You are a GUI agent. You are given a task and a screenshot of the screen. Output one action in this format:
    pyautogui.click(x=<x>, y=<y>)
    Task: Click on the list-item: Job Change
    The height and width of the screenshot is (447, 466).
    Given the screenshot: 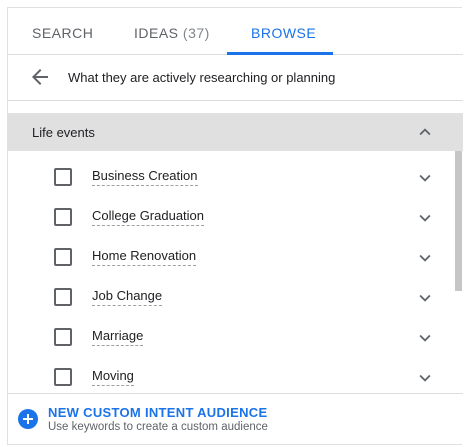 What is the action you would take?
    pyautogui.click(x=230, y=298)
    